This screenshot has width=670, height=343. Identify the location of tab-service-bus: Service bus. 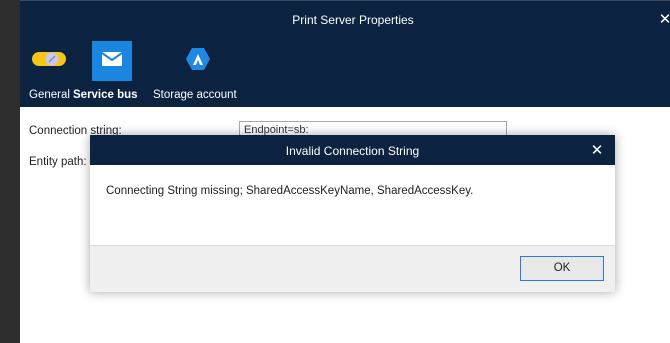
(105, 95).